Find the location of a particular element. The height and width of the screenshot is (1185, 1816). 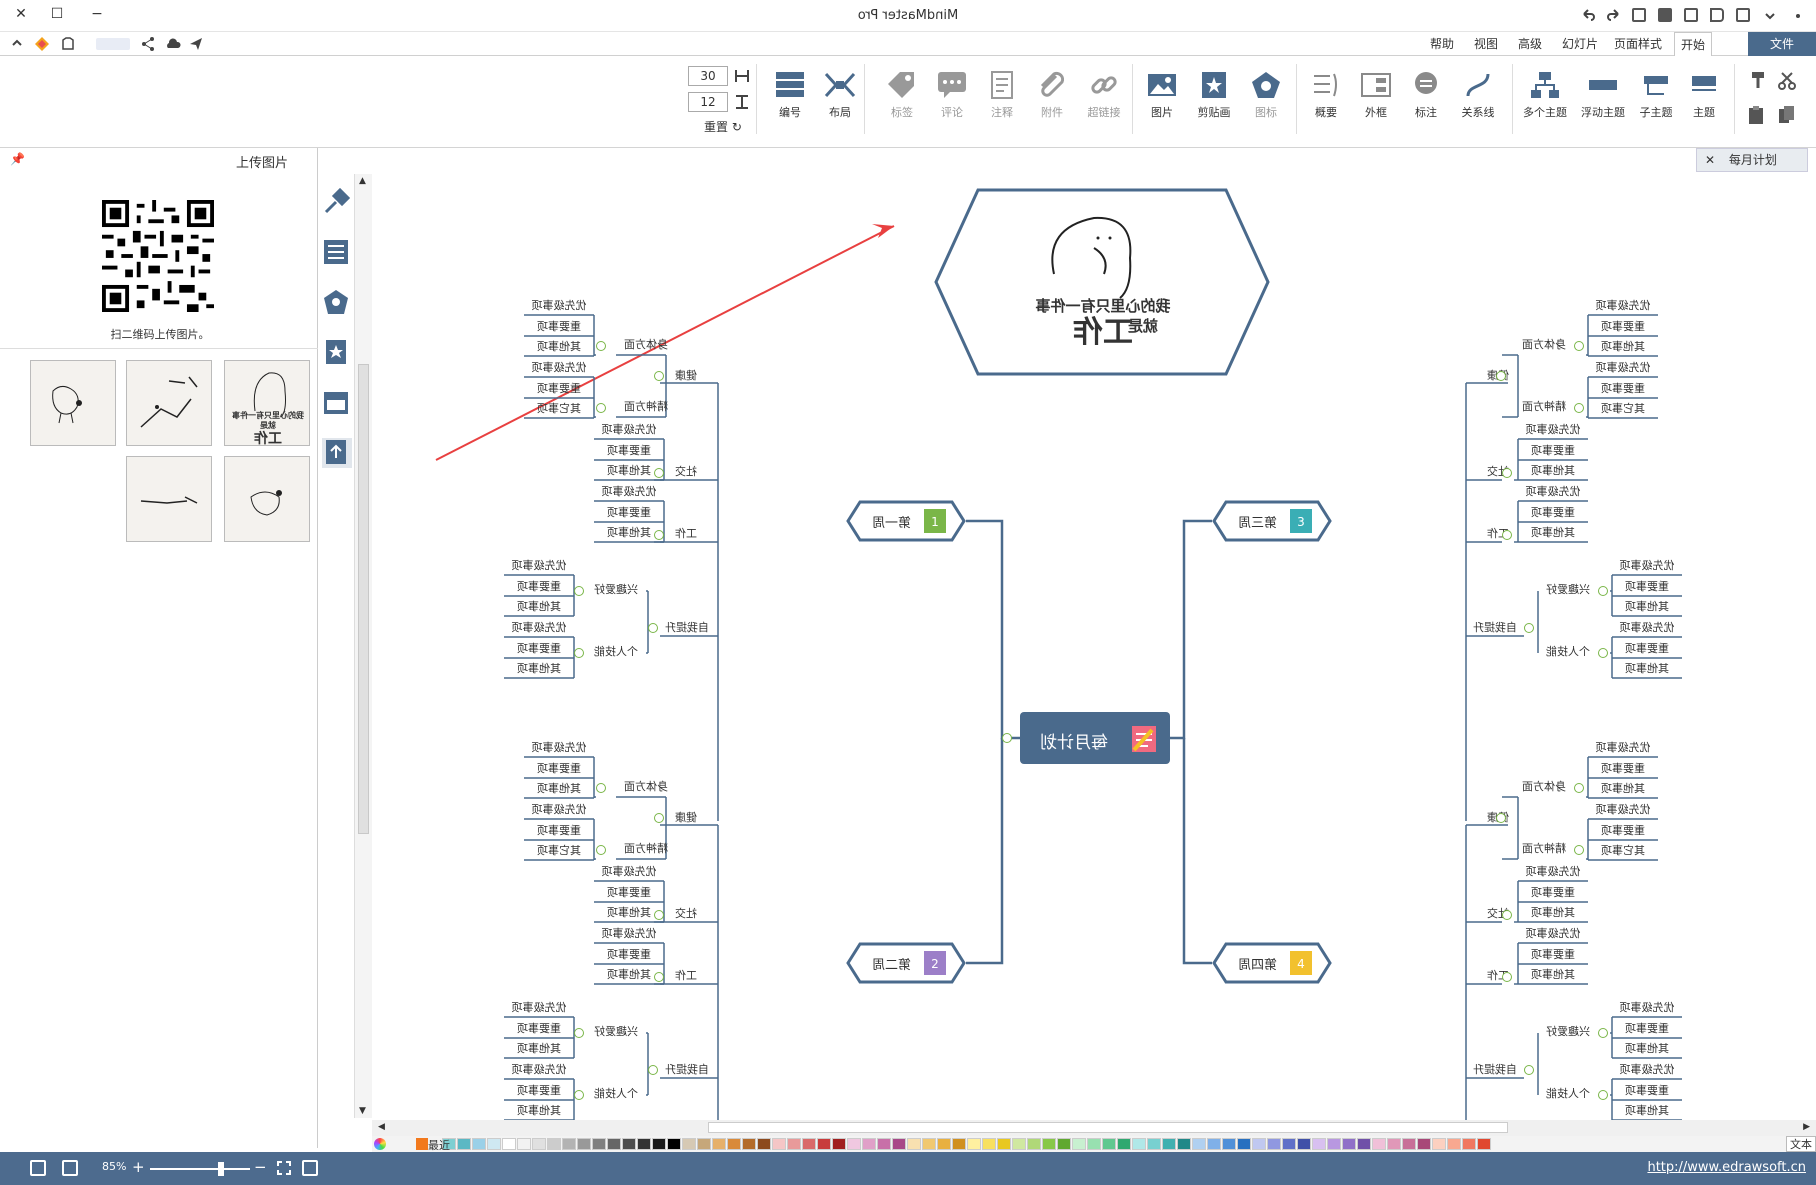

hscroll-thumb is located at coordinates (1108, 1127).